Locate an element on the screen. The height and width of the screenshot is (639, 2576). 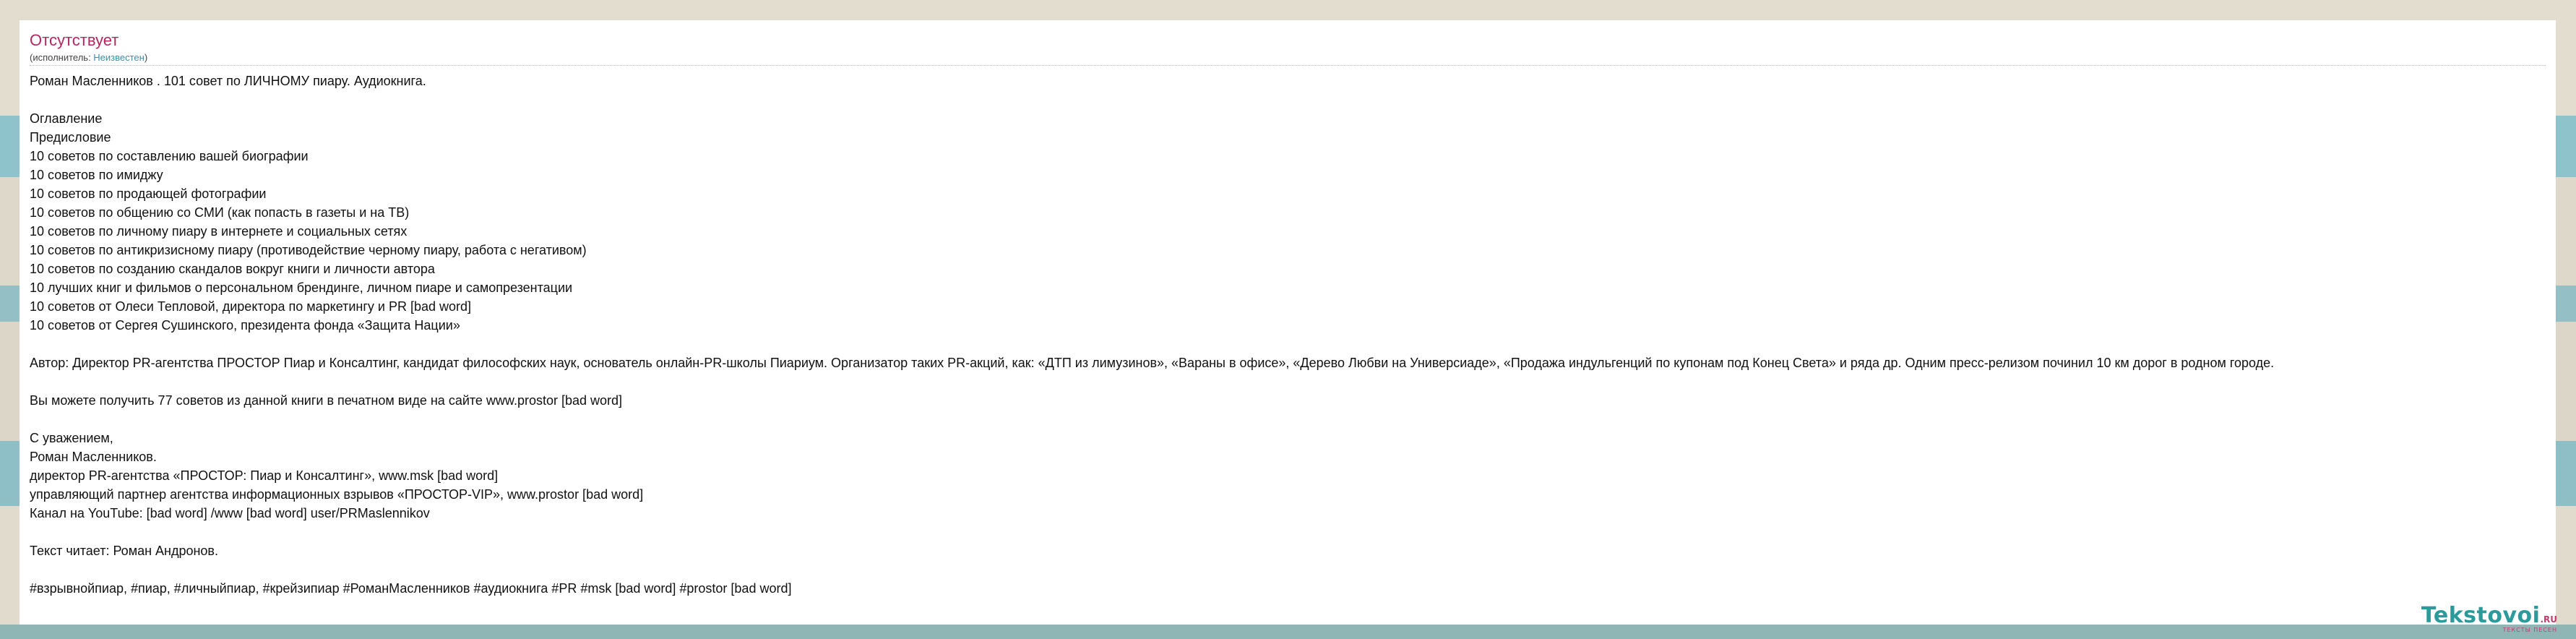
lyrics-line: Предисловие is located at coordinates (70, 137).